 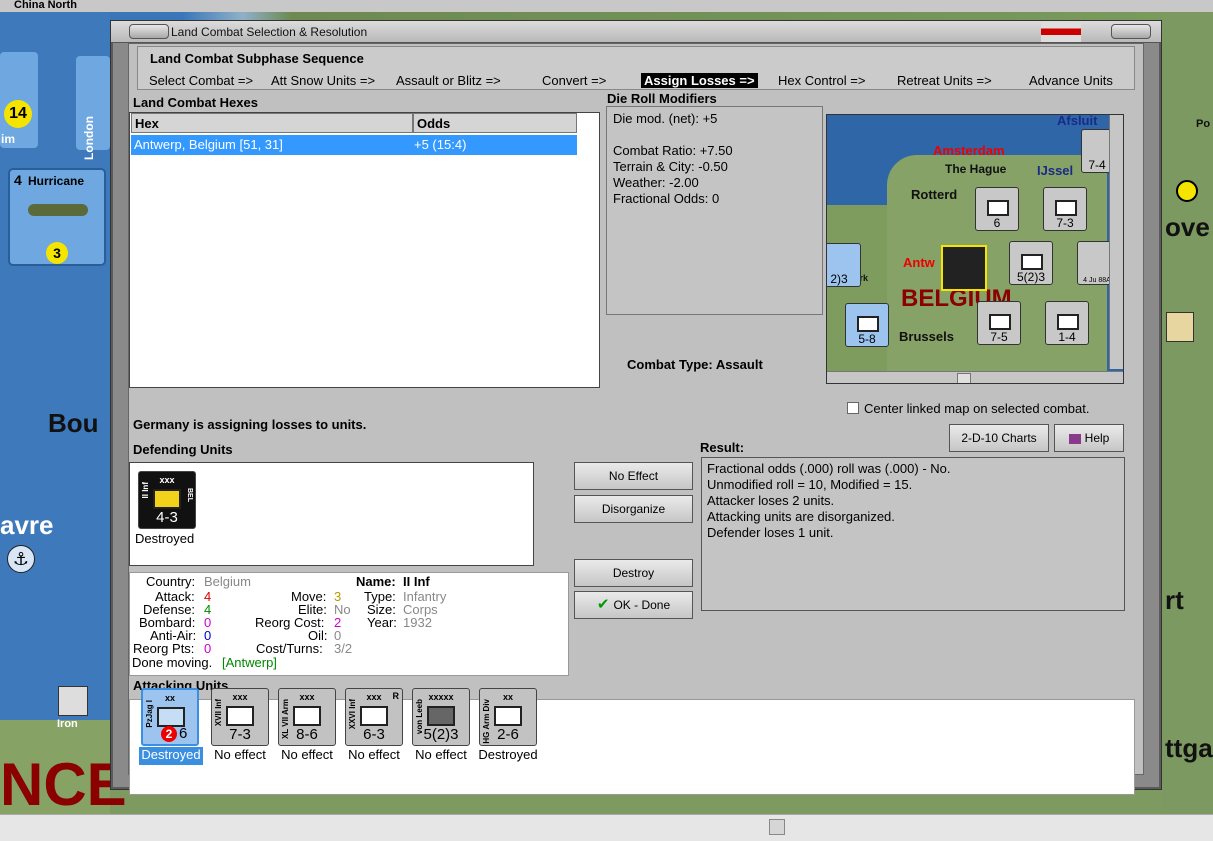 I want to click on no-effect-button: No Effect, so click(x=633, y=476).